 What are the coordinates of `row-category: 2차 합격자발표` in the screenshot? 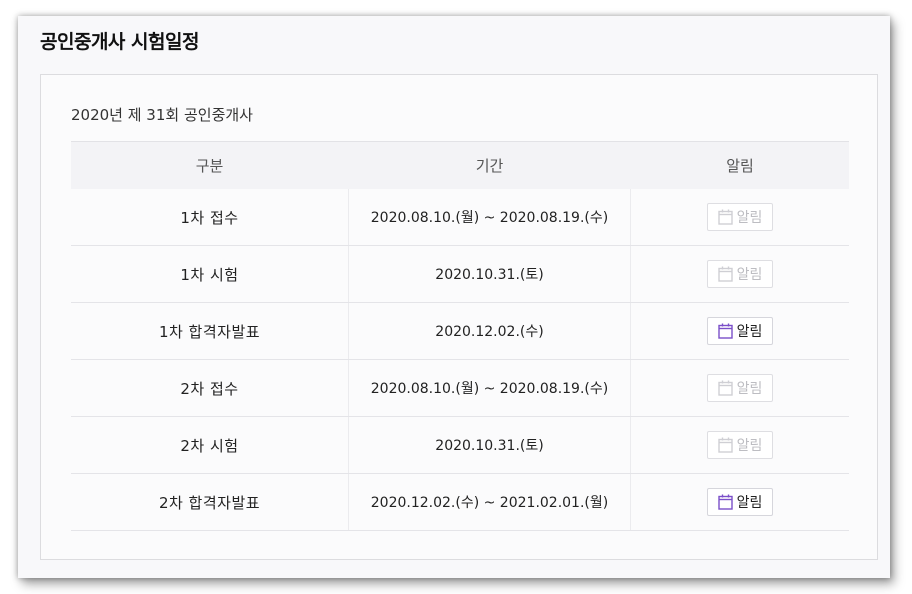 It's located at (209, 502).